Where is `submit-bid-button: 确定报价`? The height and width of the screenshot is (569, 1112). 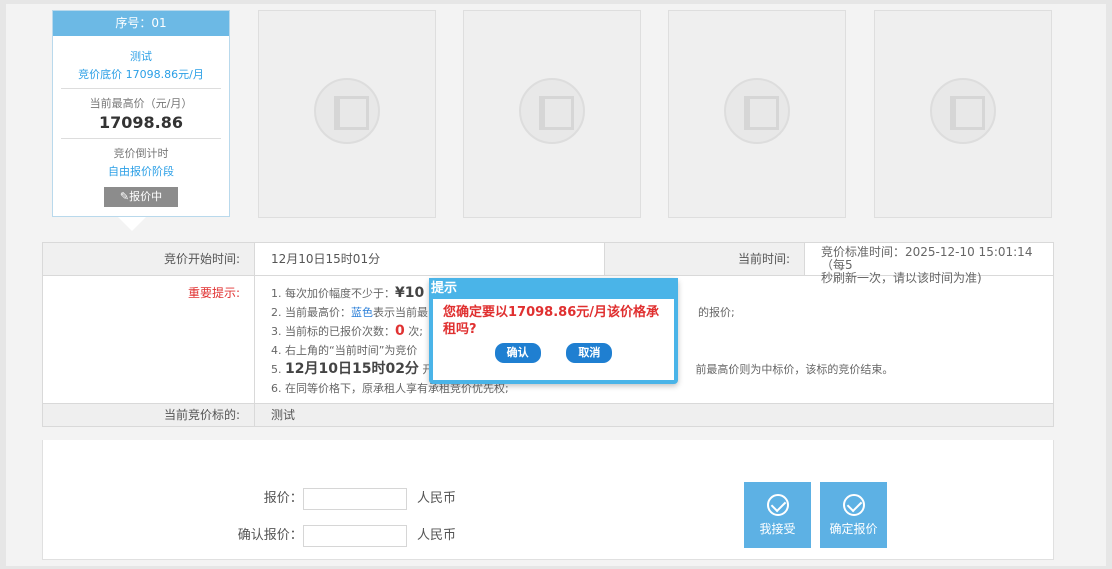 submit-bid-button: 确定报价 is located at coordinates (853, 515).